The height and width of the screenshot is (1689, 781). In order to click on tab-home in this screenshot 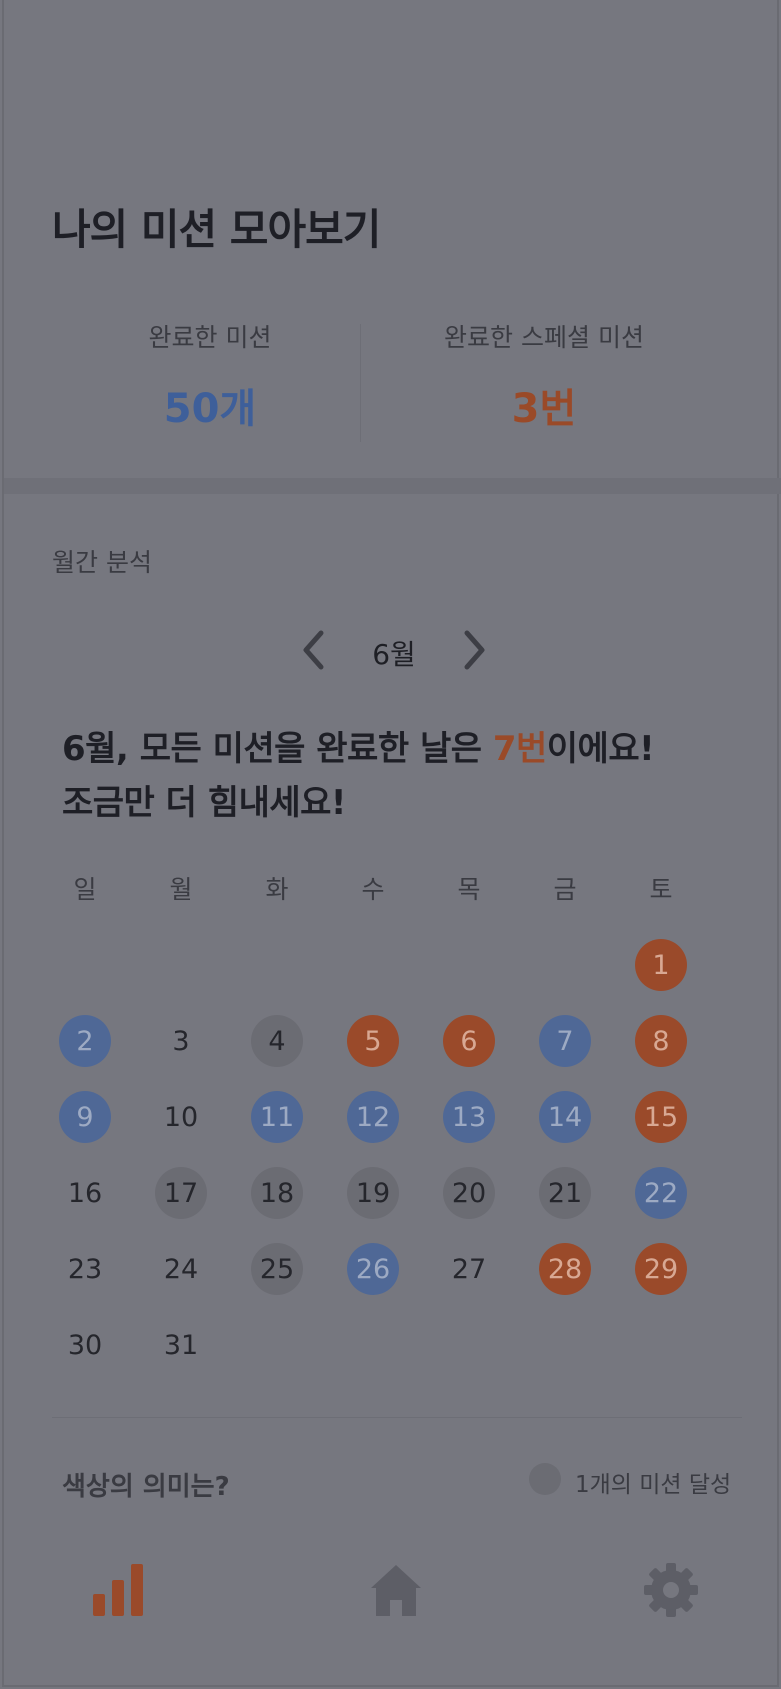, I will do `click(396, 1590)`.